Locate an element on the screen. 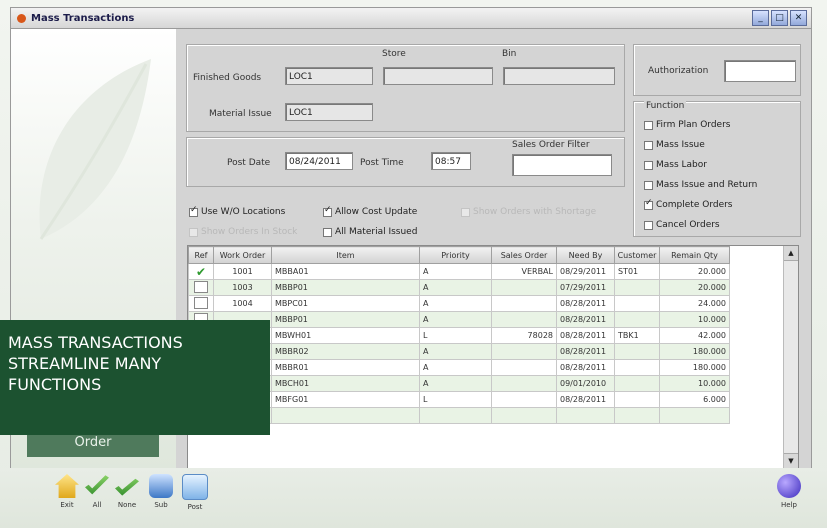 The image size is (827, 528). scroll-down-icon: ▼ is located at coordinates (791, 460).